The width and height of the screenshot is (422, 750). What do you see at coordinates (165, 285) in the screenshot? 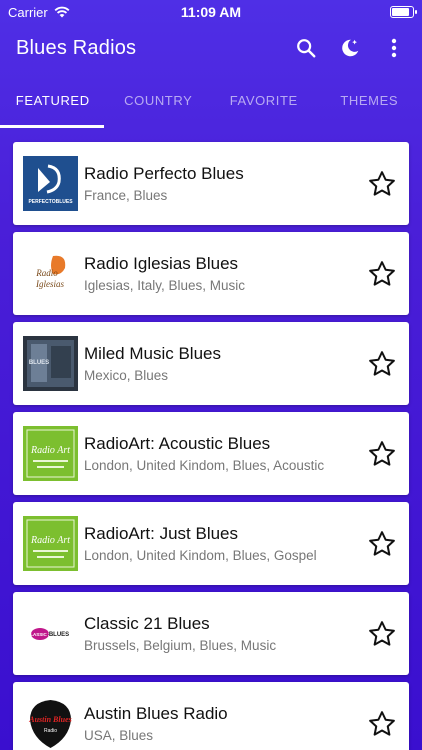
I see `station-tags: Iglesias, Italy, Blues, Music` at bounding box center [165, 285].